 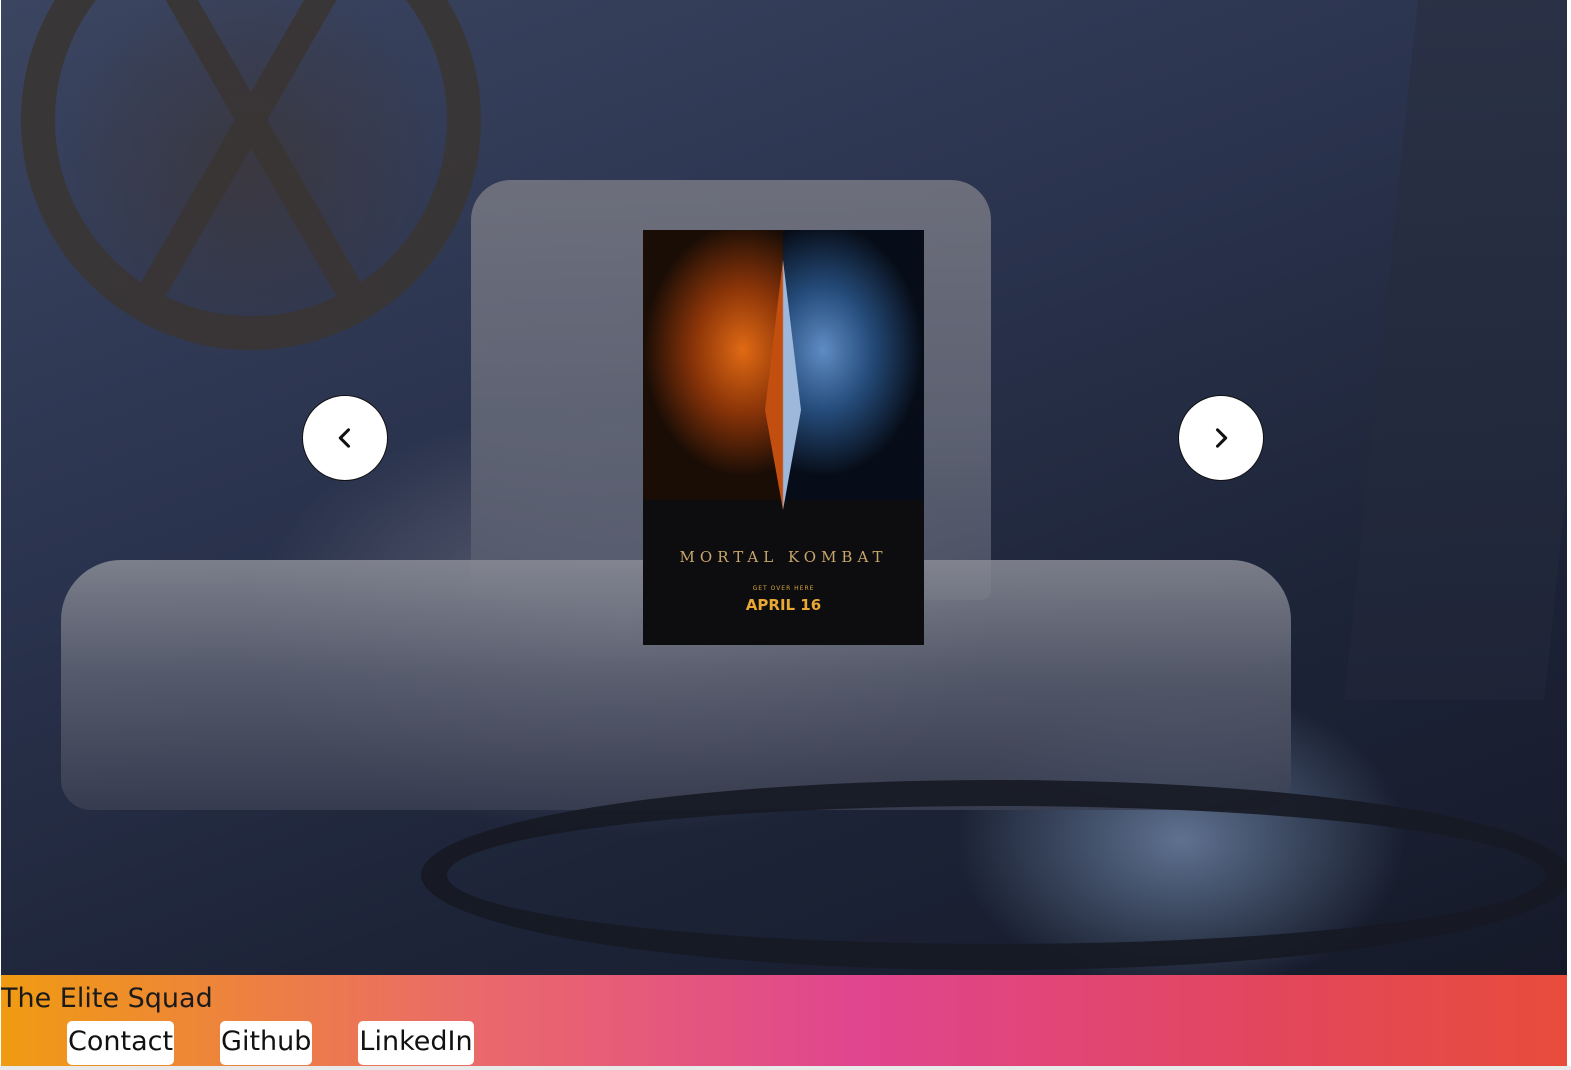 I want to click on movie-poster: MORTAL KOMBAT GET OVER HERE APRIL 16, so click(x=783, y=437).